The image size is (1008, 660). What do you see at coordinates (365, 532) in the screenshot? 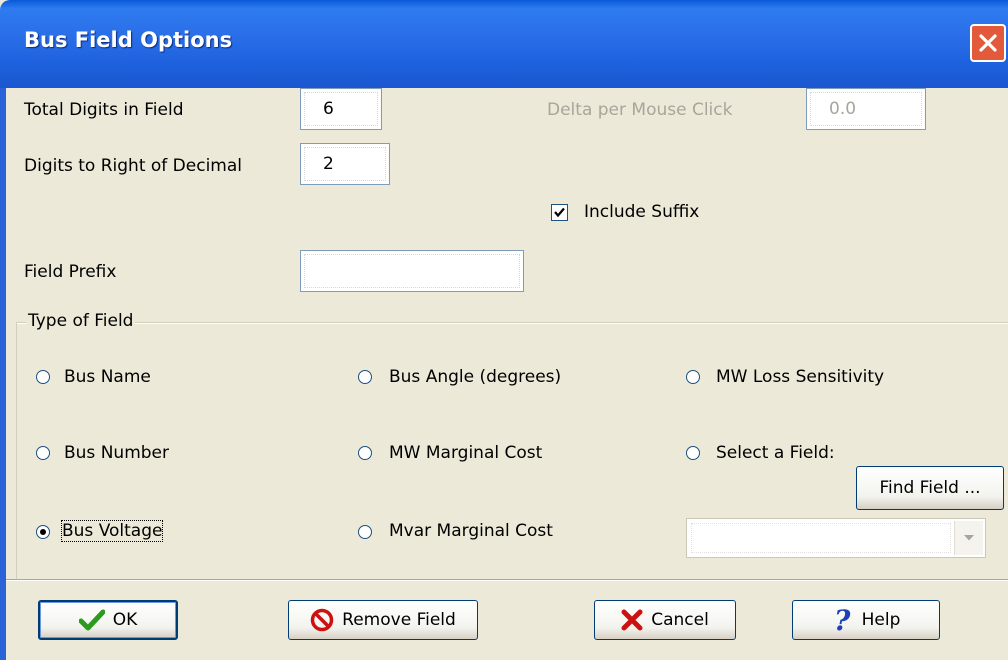
I see `radio-mvar-marginal-cost` at bounding box center [365, 532].